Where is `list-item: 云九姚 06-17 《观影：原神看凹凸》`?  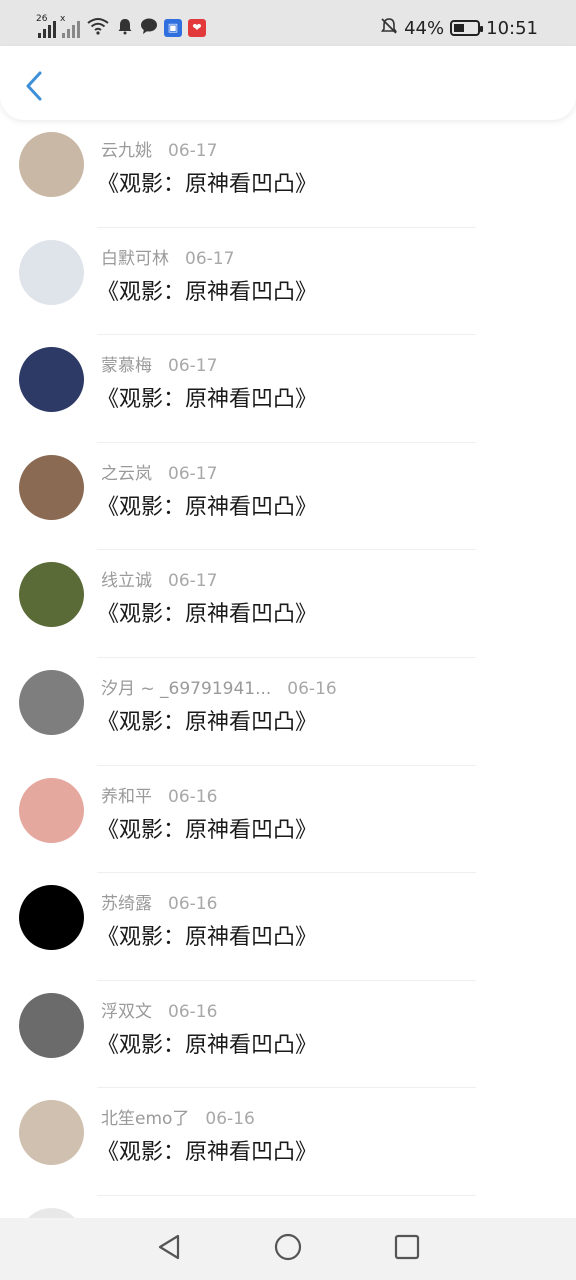
list-item: 云九姚 06-17 《观影：原神看凹凸》 is located at coordinates (288, 174).